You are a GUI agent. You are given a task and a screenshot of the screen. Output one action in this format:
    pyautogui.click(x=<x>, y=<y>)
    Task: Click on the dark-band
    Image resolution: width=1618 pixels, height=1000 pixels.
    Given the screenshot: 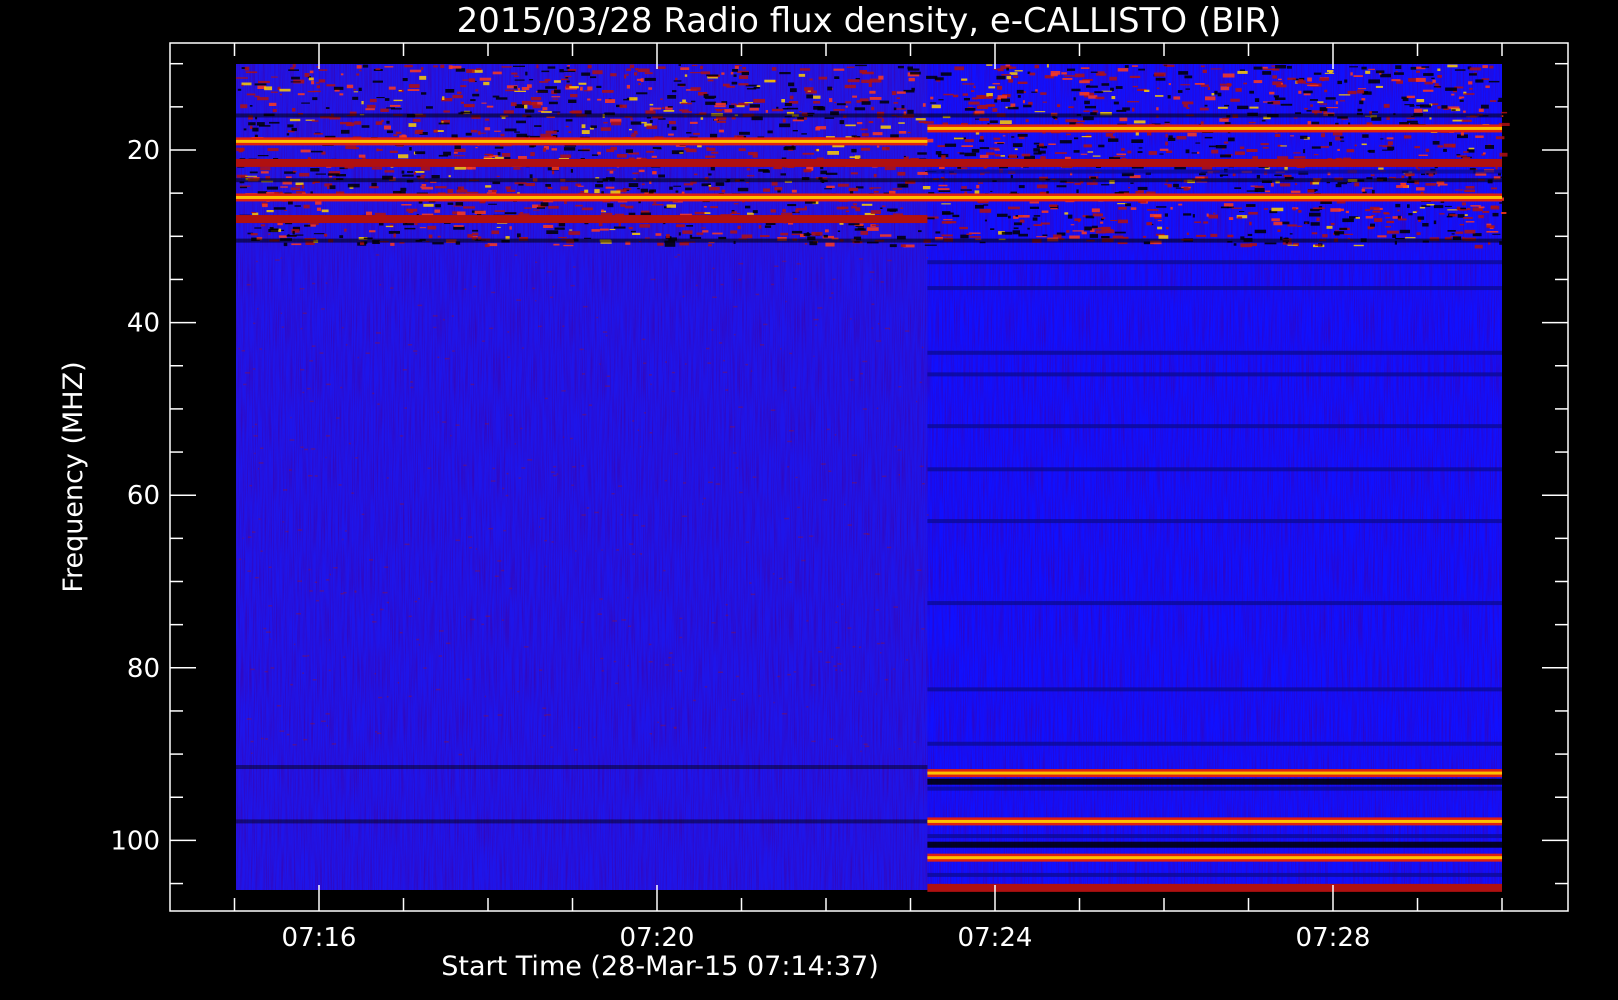 What is the action you would take?
    pyautogui.click(x=869, y=180)
    